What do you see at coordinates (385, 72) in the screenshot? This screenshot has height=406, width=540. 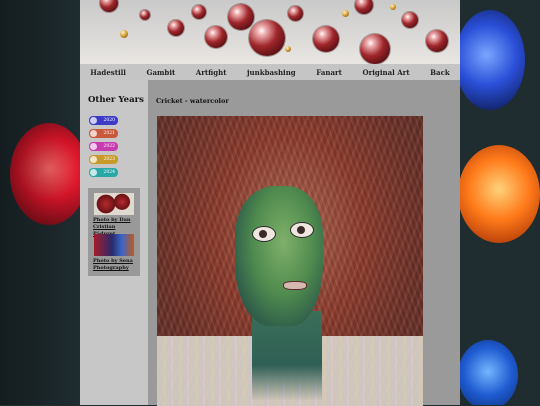 I see `nav-item-original-art: Original Art` at bounding box center [385, 72].